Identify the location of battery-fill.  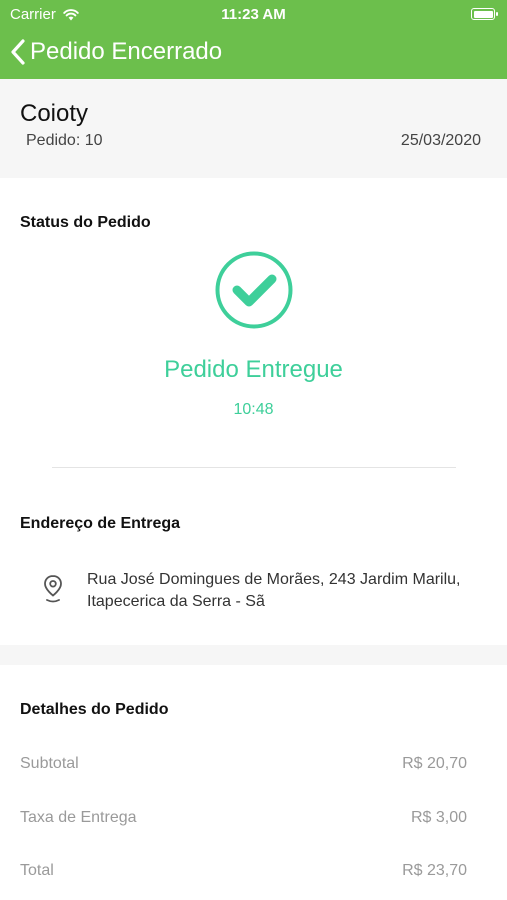
(483, 14).